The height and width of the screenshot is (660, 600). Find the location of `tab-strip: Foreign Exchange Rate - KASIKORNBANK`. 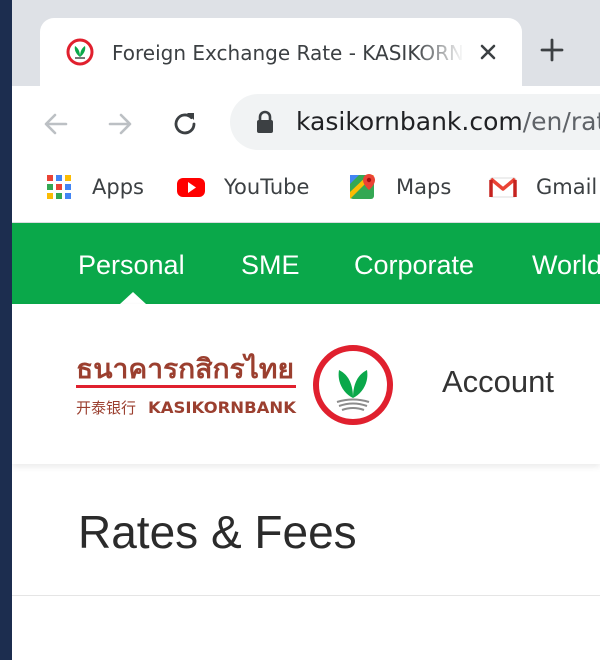

tab-strip: Foreign Exchange Rate - KASIKORNBANK is located at coordinates (306, 43).